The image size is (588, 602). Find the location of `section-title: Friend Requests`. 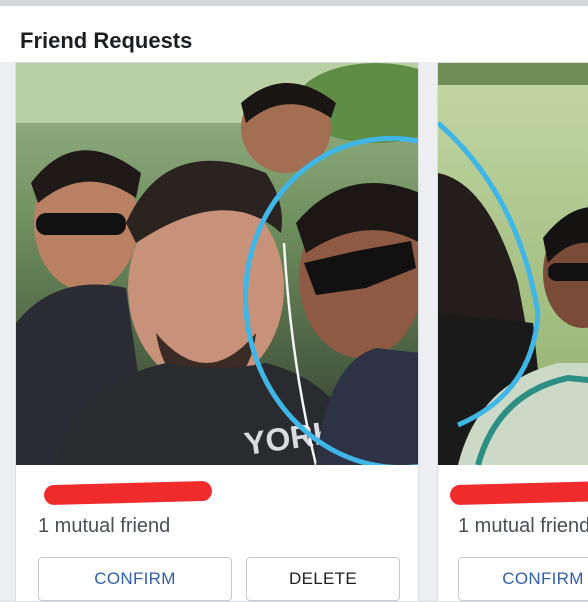

section-title: Friend Requests is located at coordinates (106, 40).